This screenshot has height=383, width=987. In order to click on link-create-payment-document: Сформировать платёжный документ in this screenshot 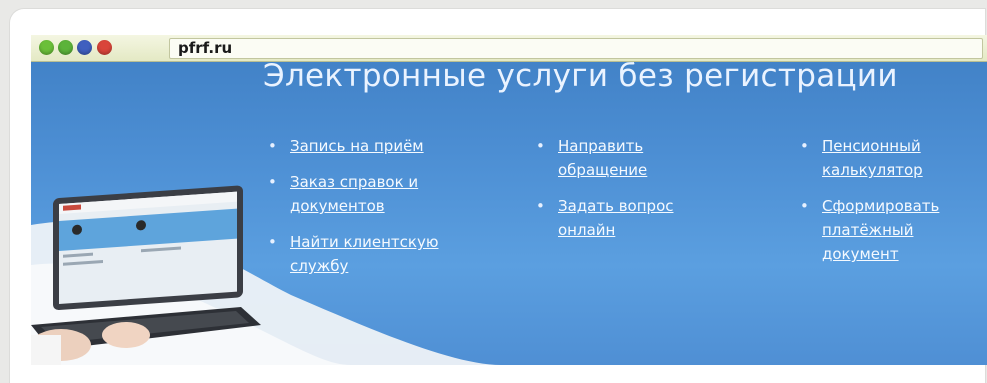, I will do `click(880, 230)`.